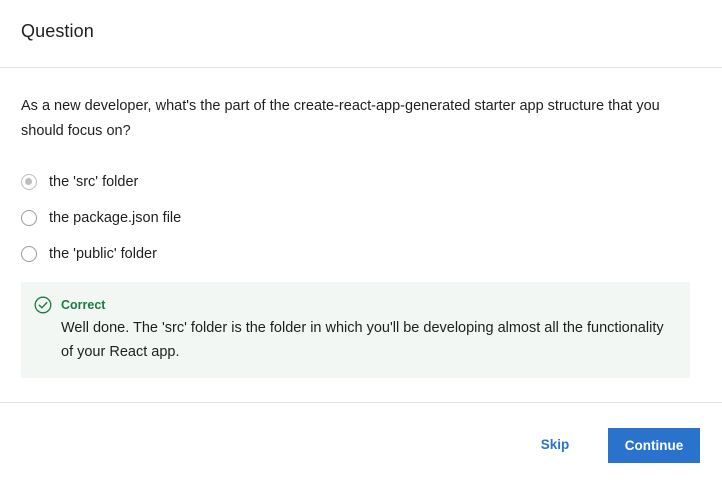 This screenshot has width=722, height=483. Describe the element at coordinates (103, 254) in the screenshot. I see `answer-option-label: the 'public' folder` at that location.